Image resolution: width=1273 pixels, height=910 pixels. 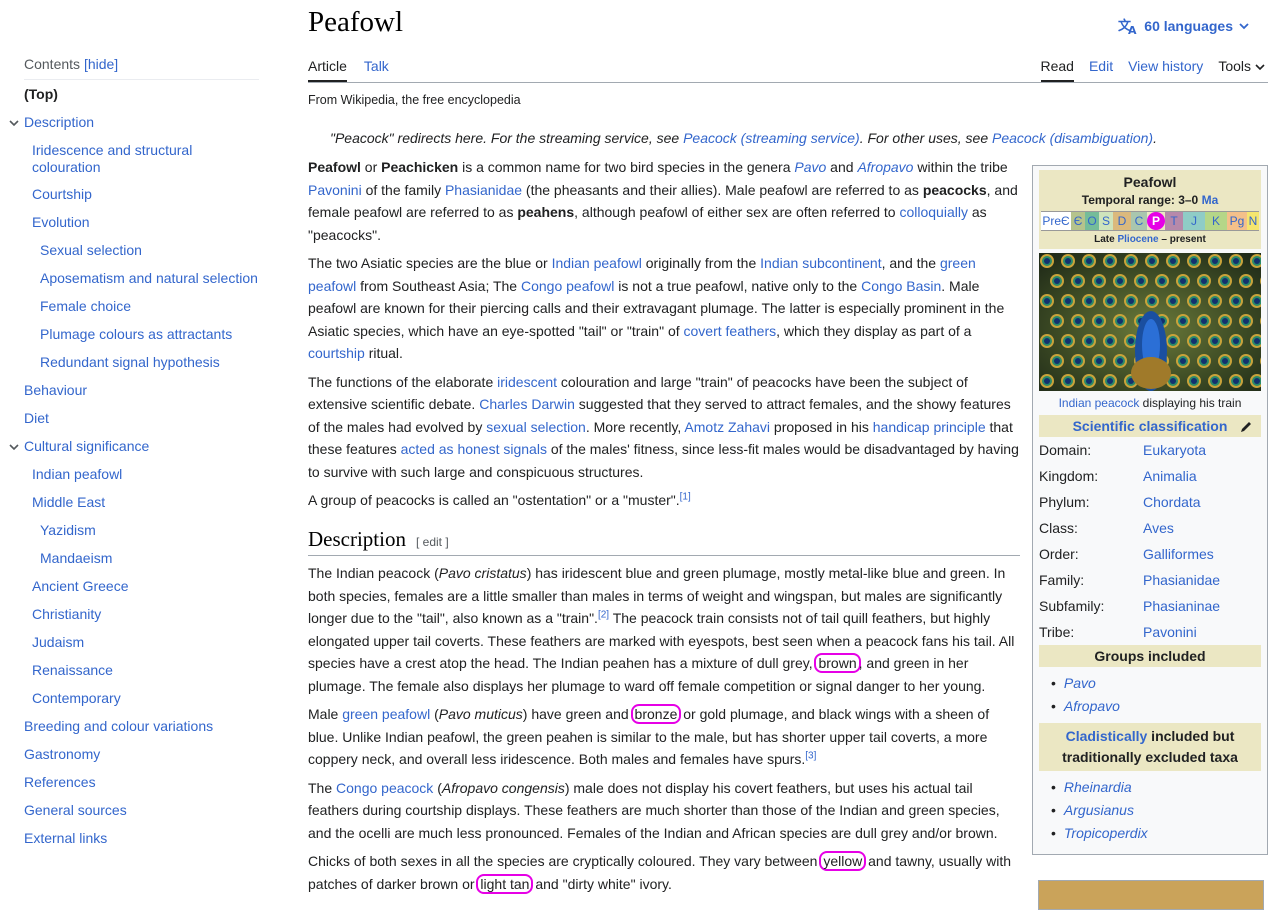 I want to click on link-scientific-classification: Scientific classification, so click(x=1150, y=426).